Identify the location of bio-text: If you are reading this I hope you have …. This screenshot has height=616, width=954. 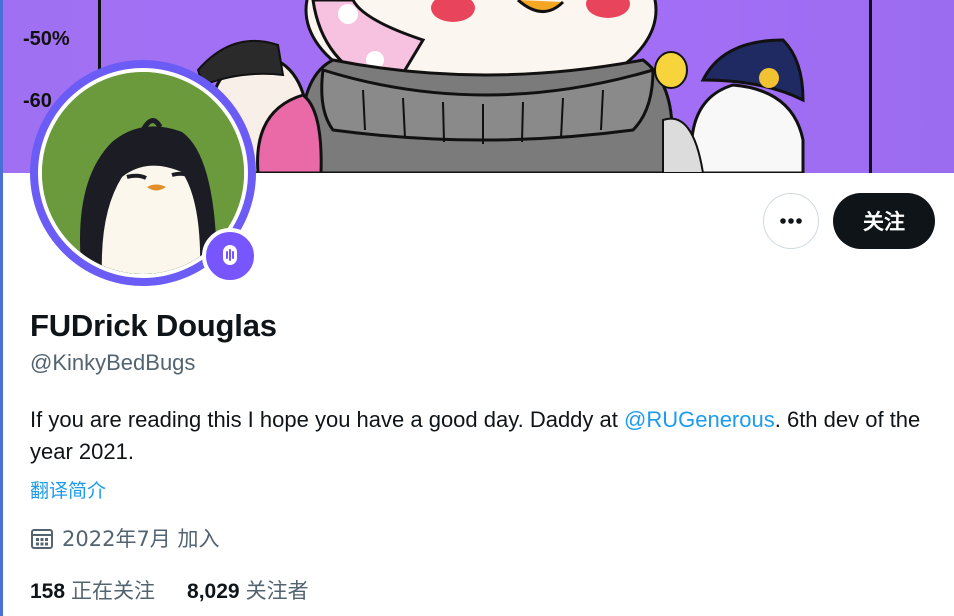
(327, 419).